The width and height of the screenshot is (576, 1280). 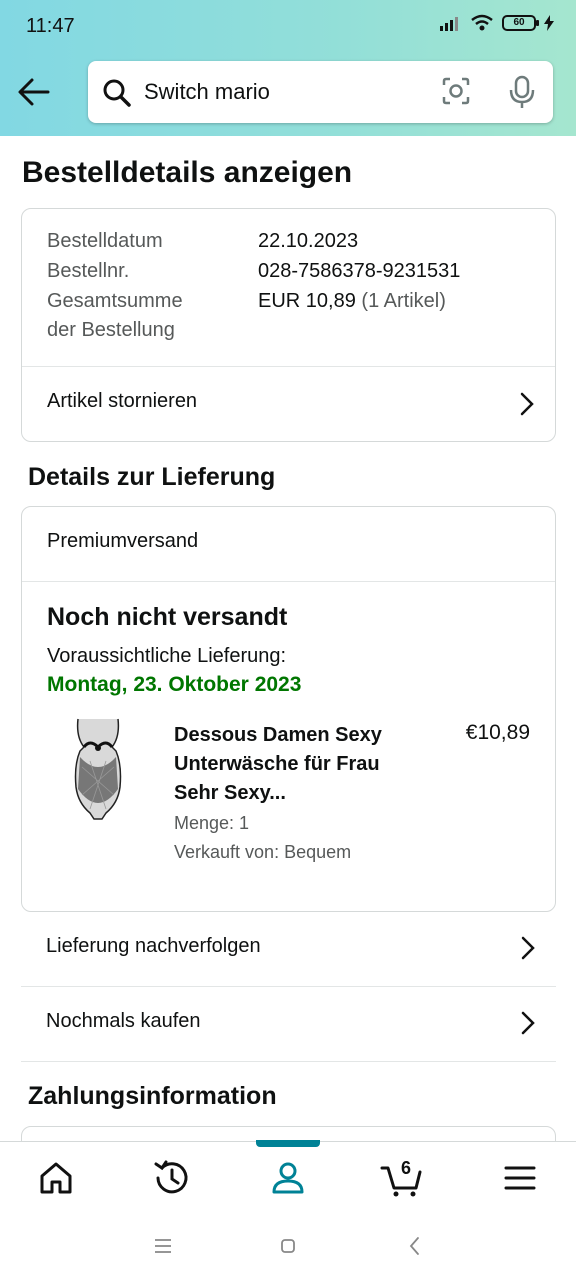 I want to click on order-total-amount: EUR 10,89, so click(x=307, y=301).